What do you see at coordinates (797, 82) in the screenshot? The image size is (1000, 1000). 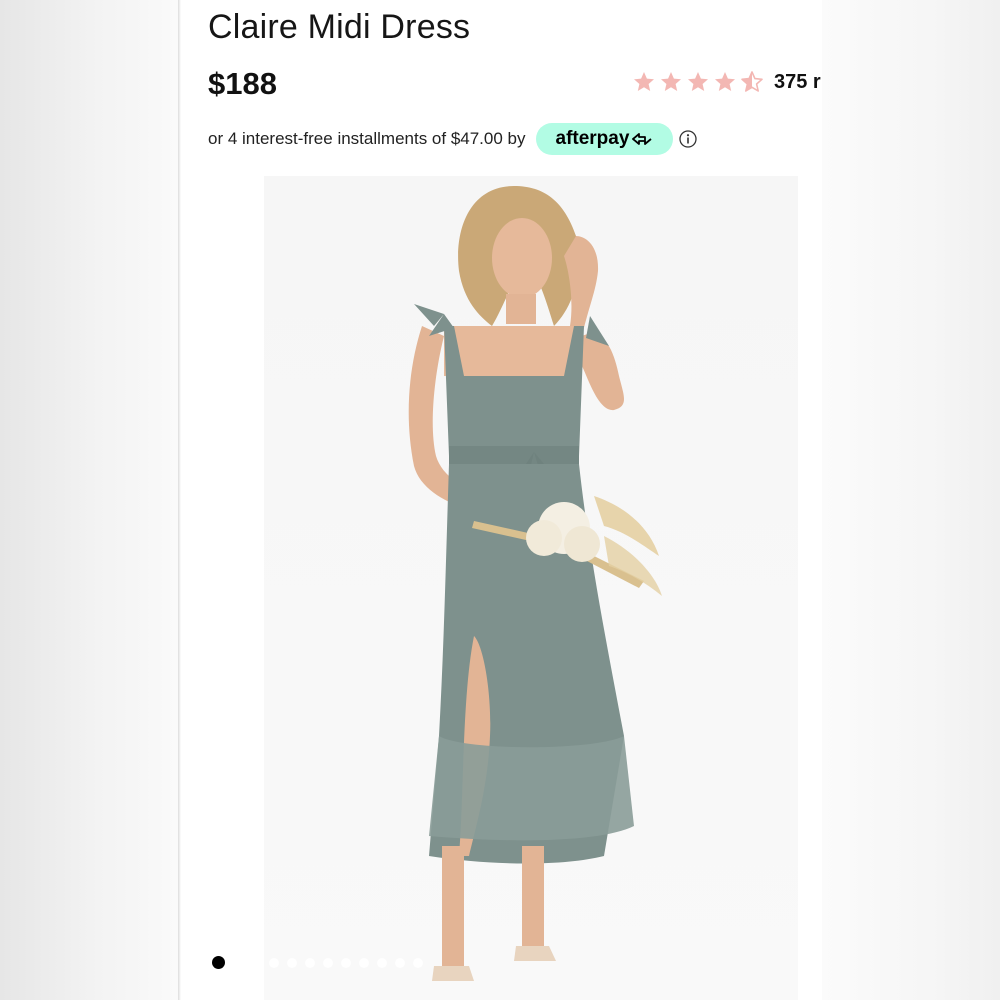 I see `review-count: 375 r` at bounding box center [797, 82].